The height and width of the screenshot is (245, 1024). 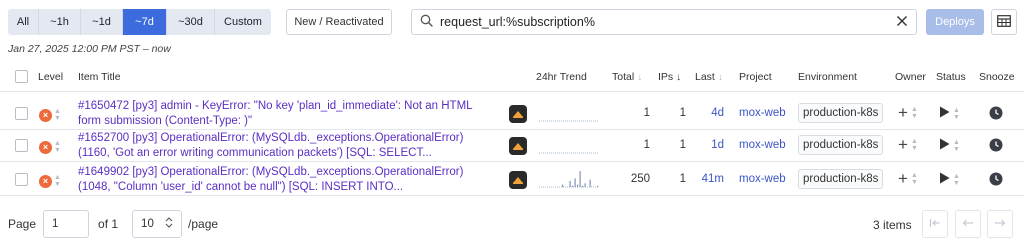 I want to click on trend-sparkline, so click(x=569, y=179).